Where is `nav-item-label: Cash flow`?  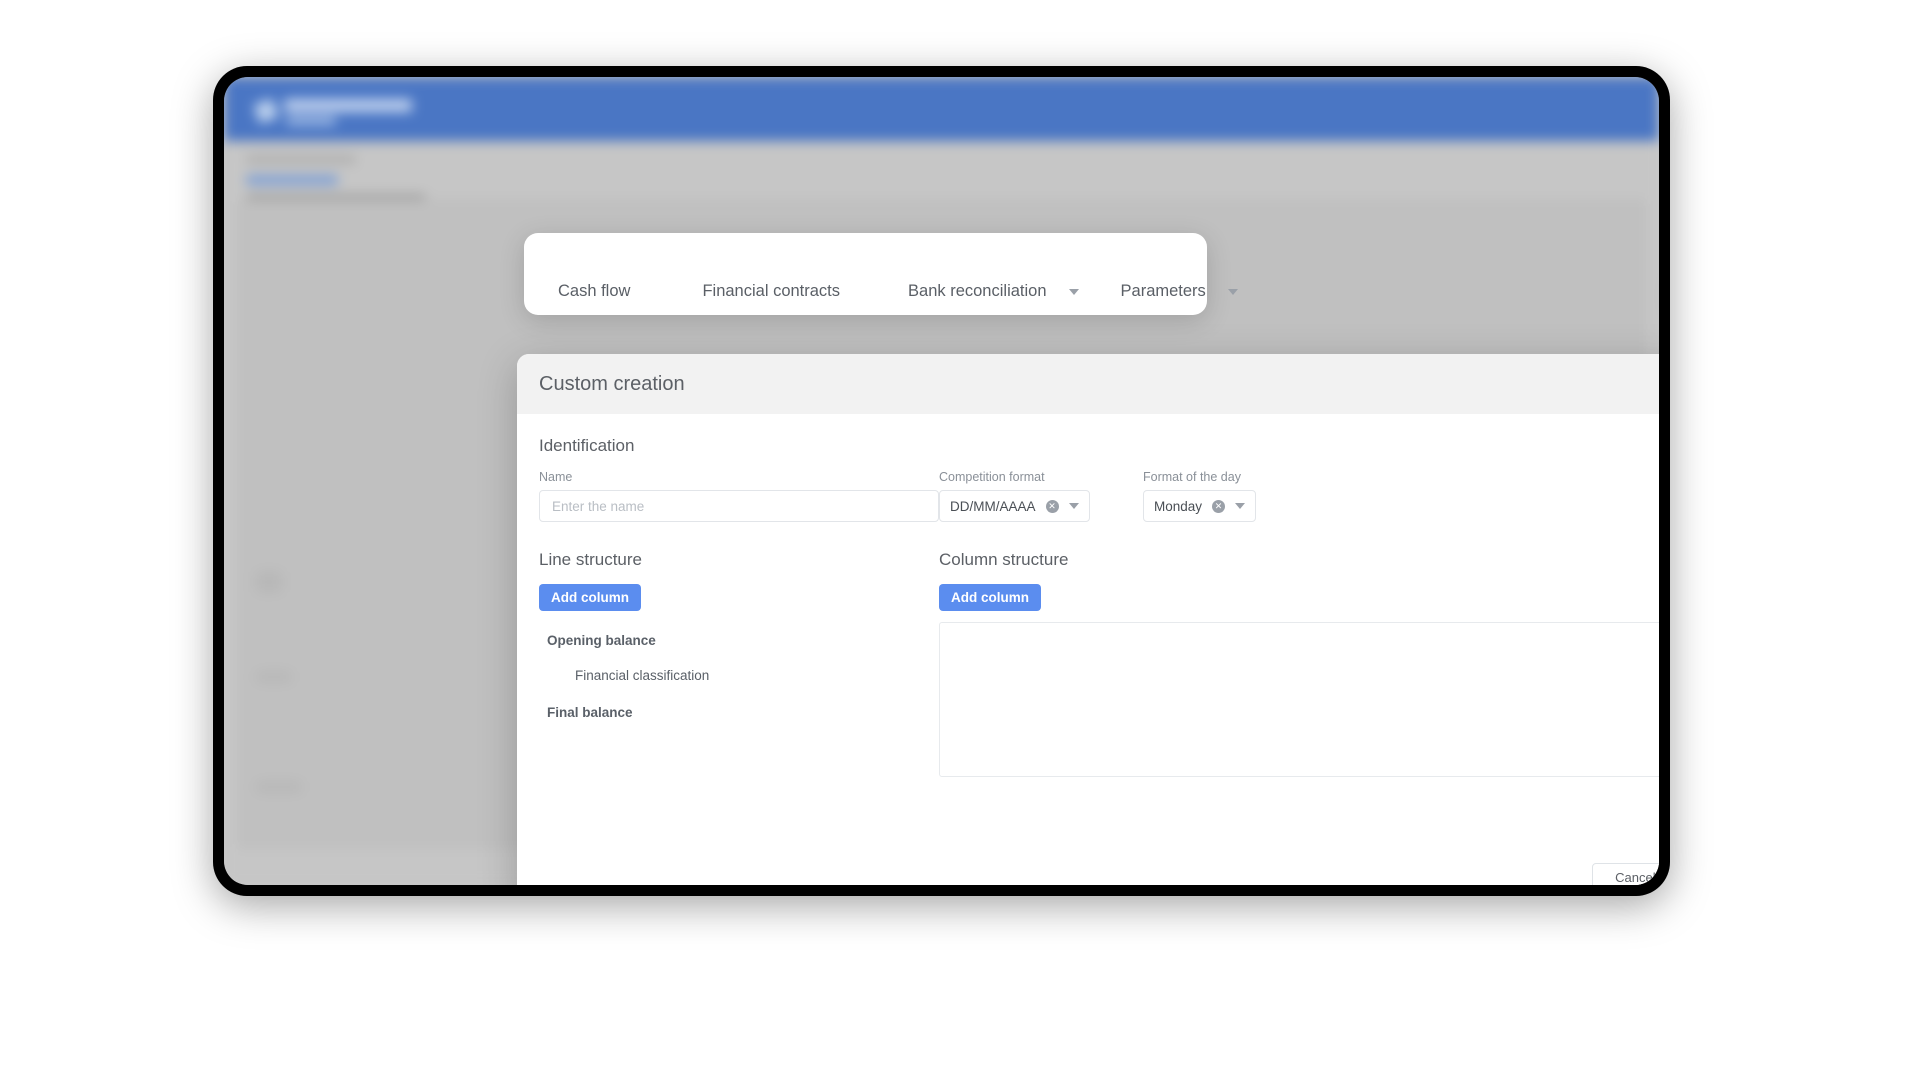 nav-item-label: Cash flow is located at coordinates (594, 291).